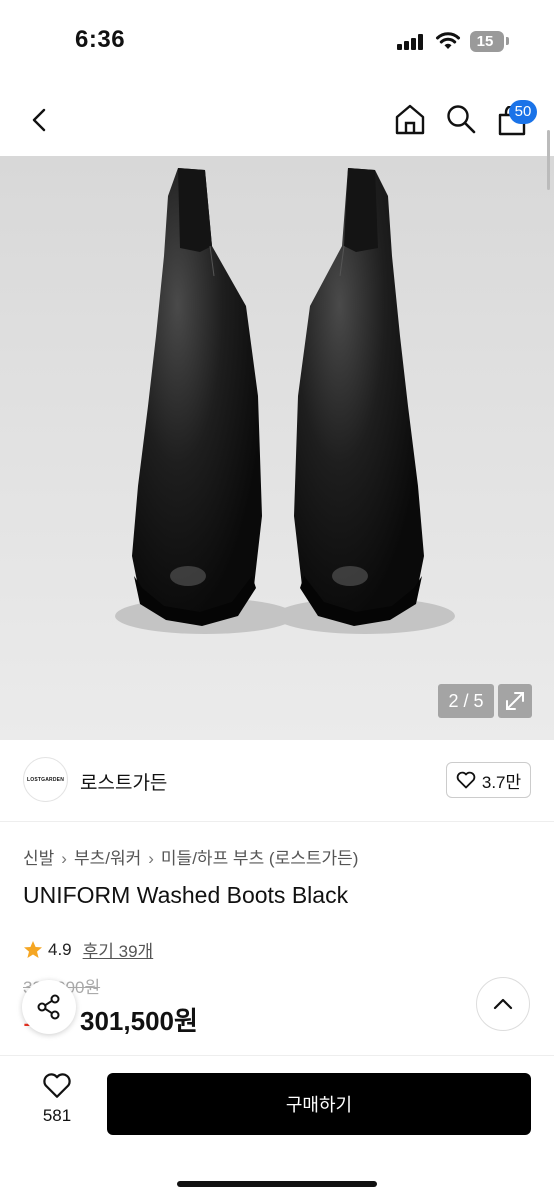  Describe the element at coordinates (118, 949) in the screenshot. I see `review-link: 후기 39개` at that location.